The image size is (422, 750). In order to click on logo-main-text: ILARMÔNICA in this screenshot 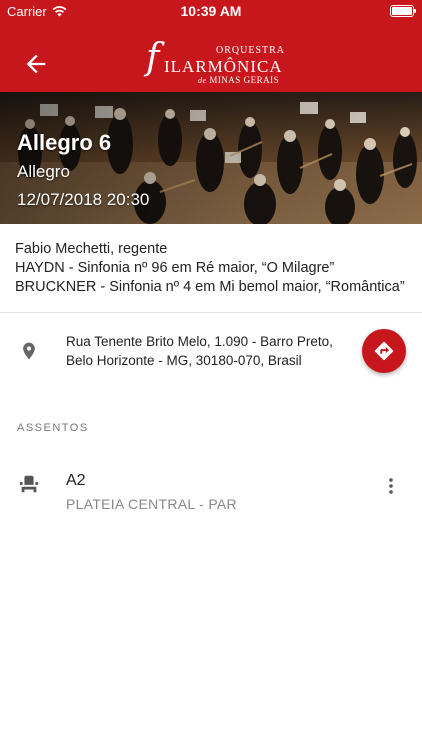, I will do `click(223, 66)`.